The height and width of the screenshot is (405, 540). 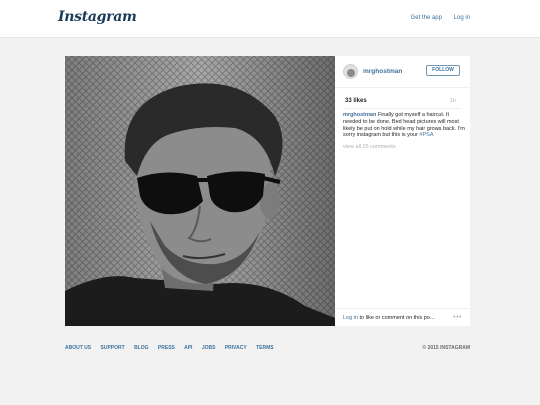 What do you see at coordinates (350, 318) in the screenshot?
I see `login-to-comment-link: Log in` at bounding box center [350, 318].